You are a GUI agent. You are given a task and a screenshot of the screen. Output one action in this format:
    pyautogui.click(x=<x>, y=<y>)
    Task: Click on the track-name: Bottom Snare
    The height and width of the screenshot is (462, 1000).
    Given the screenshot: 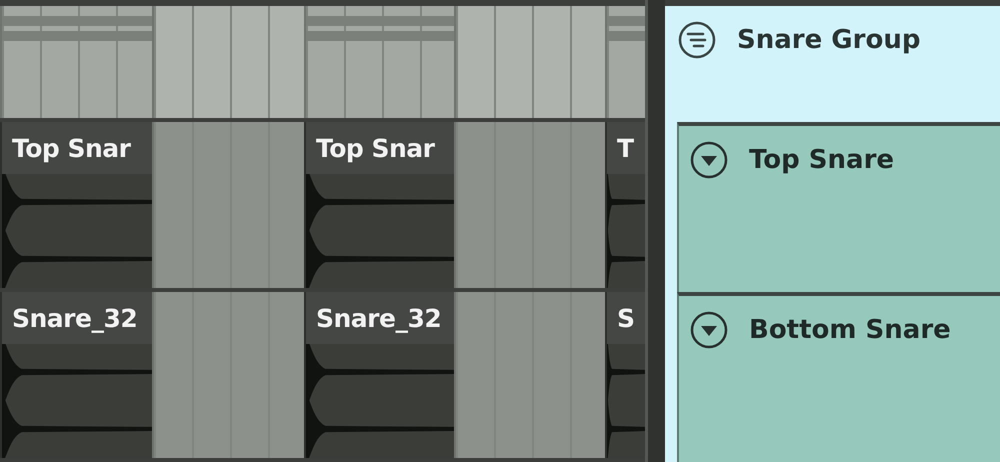 What is the action you would take?
    pyautogui.click(x=850, y=330)
    